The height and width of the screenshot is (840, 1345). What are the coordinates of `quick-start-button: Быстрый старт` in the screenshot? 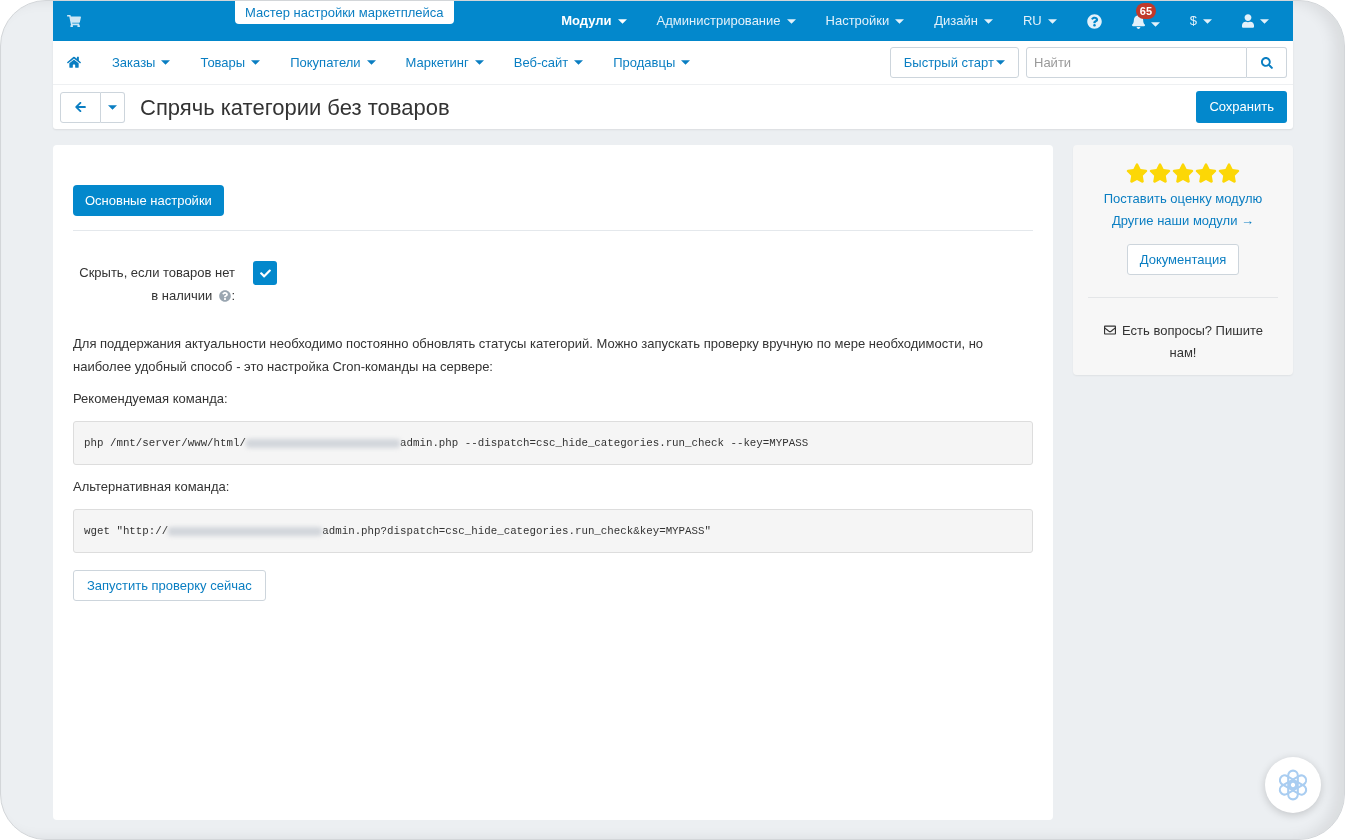 It's located at (954, 62).